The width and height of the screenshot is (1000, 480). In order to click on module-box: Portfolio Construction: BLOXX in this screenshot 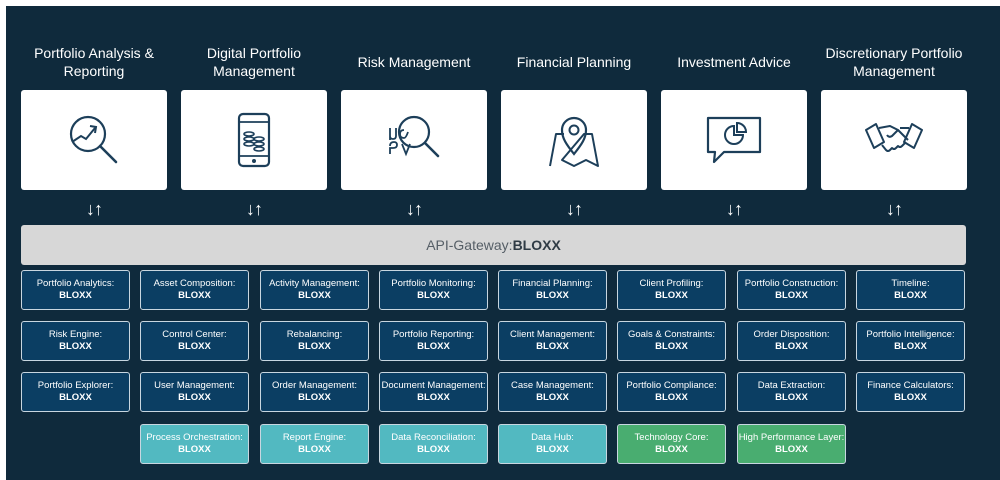, I will do `click(791, 290)`.